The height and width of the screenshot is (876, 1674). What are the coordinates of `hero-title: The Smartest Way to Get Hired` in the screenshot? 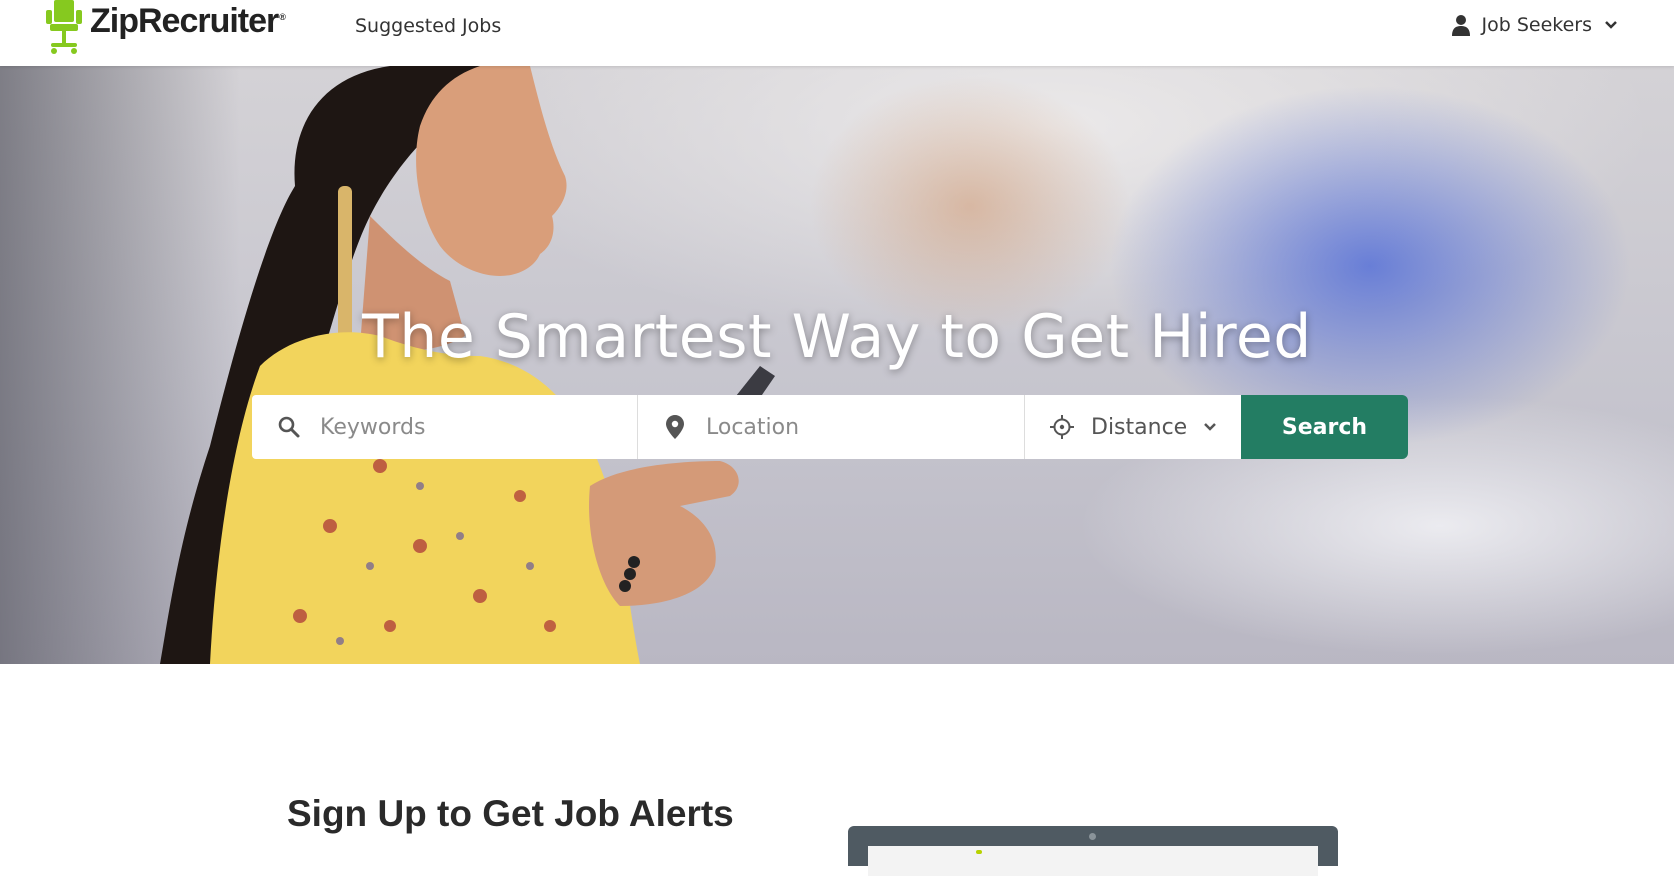 It's located at (837, 337).